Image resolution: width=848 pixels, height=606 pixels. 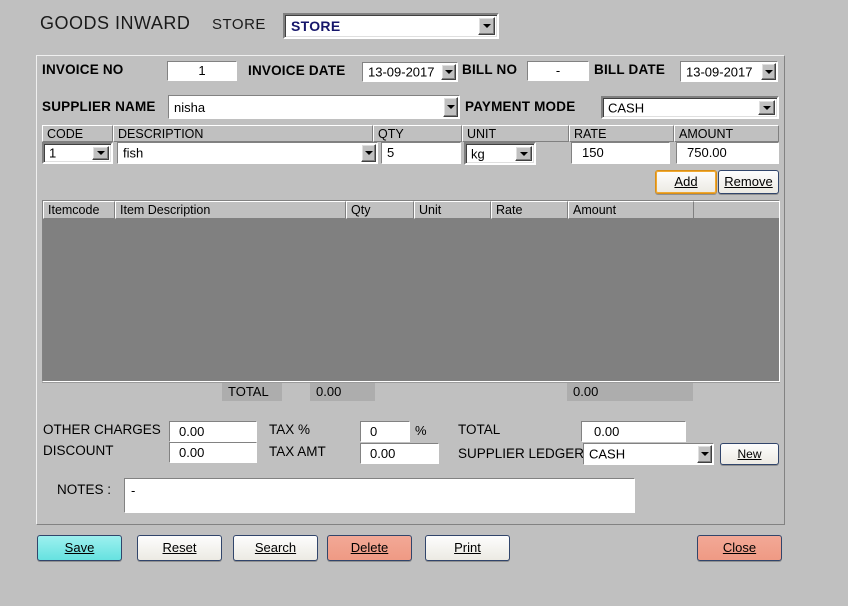 I want to click on description-value: fish, so click(x=133, y=153).